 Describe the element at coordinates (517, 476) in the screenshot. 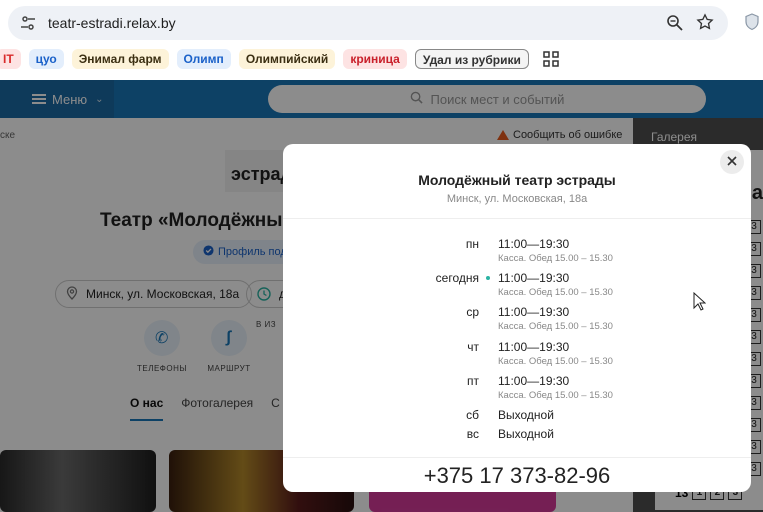

I see `phone-number-link: +375 17 373-82-96` at that location.